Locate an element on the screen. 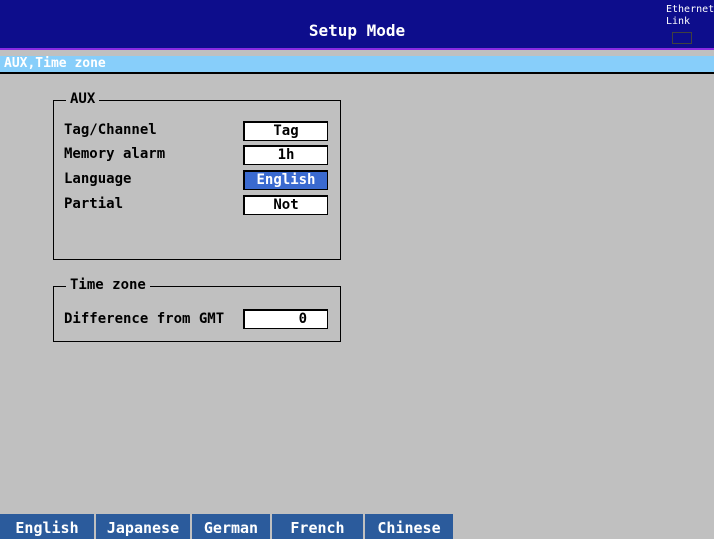  softkey-english: English is located at coordinates (48, 526).